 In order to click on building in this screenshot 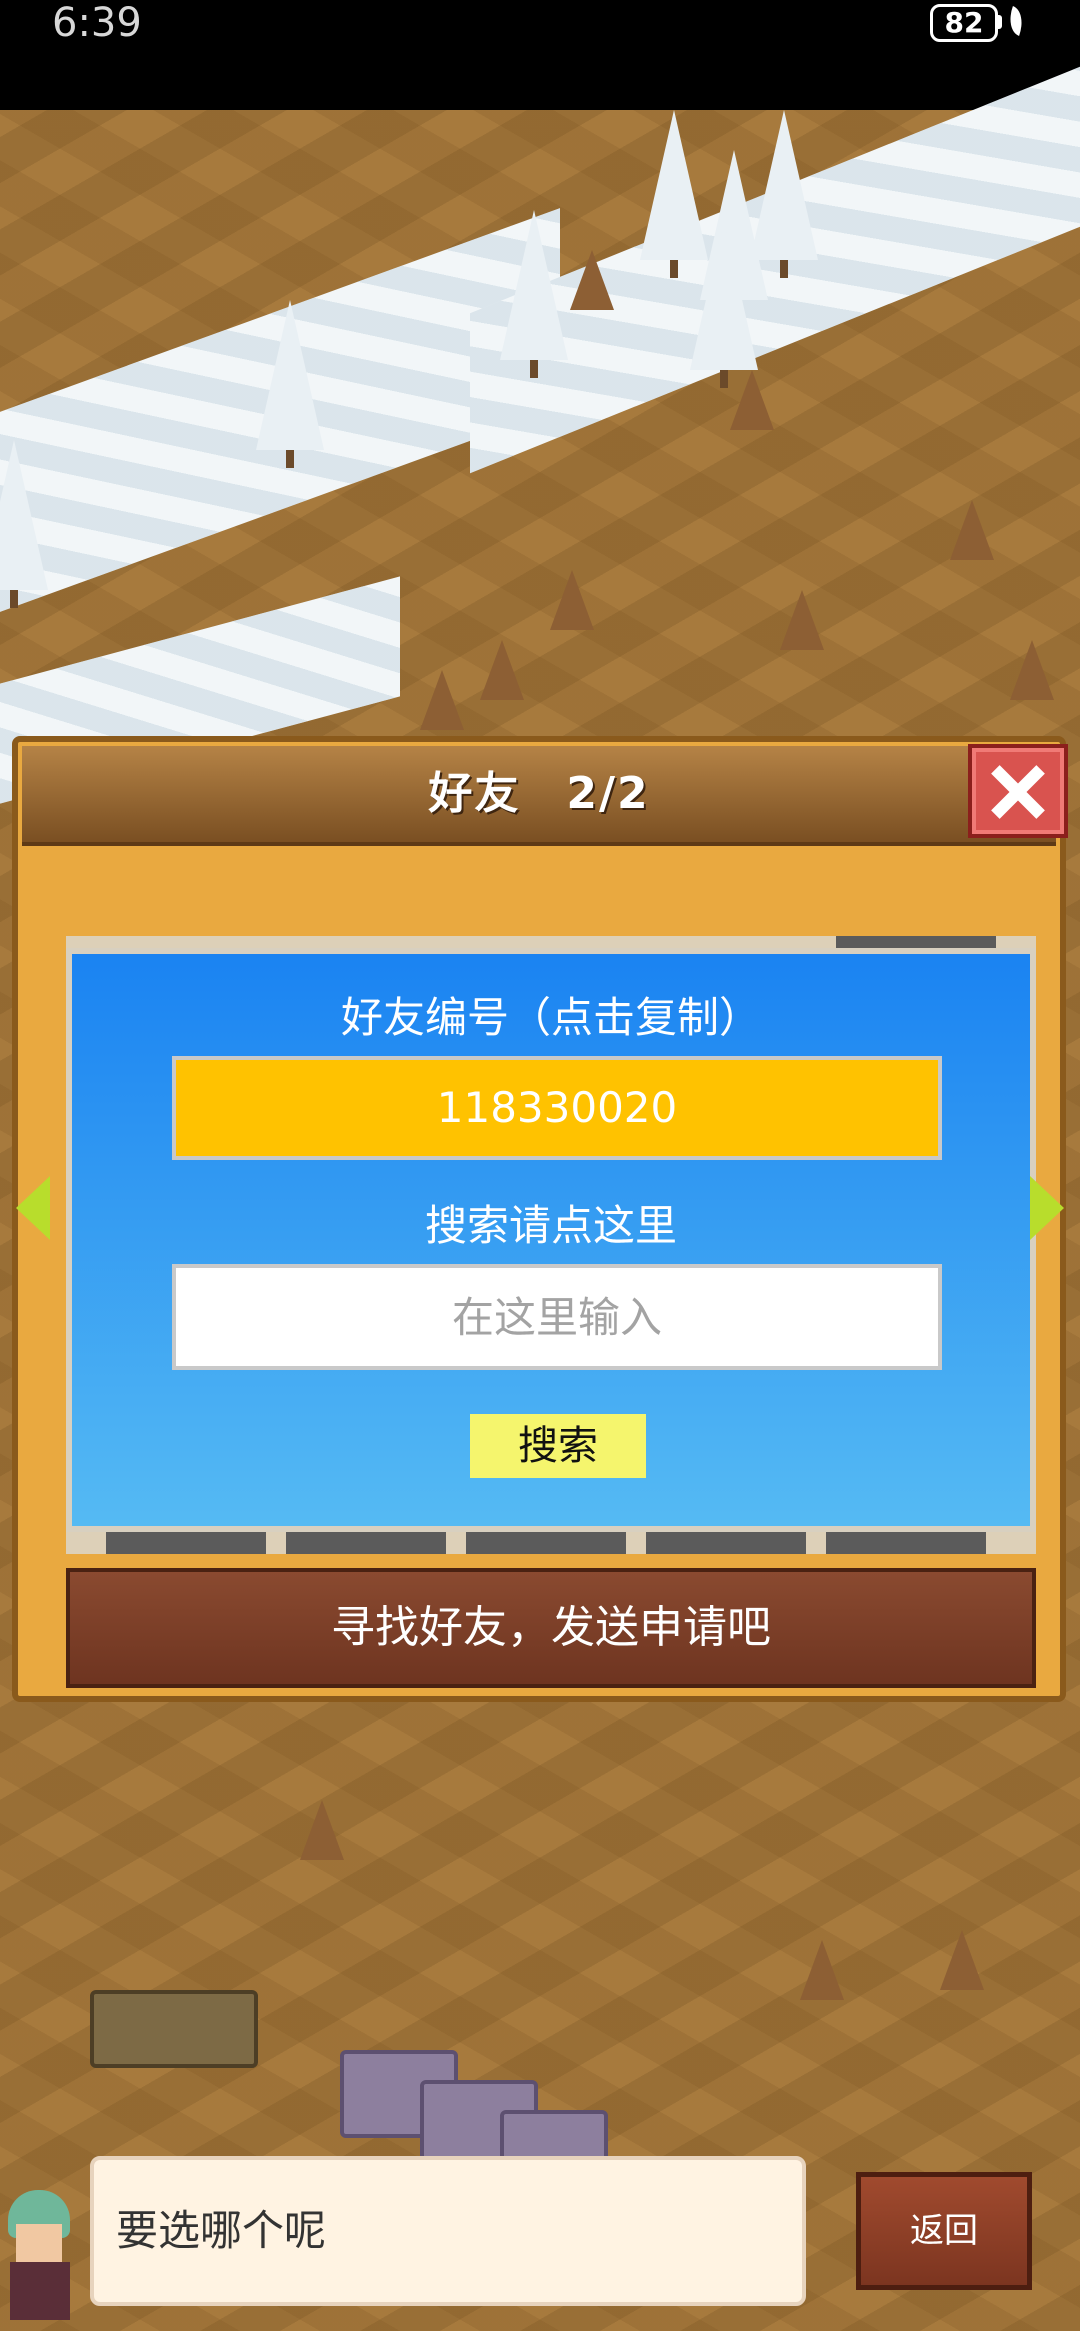, I will do `click(174, 2029)`.